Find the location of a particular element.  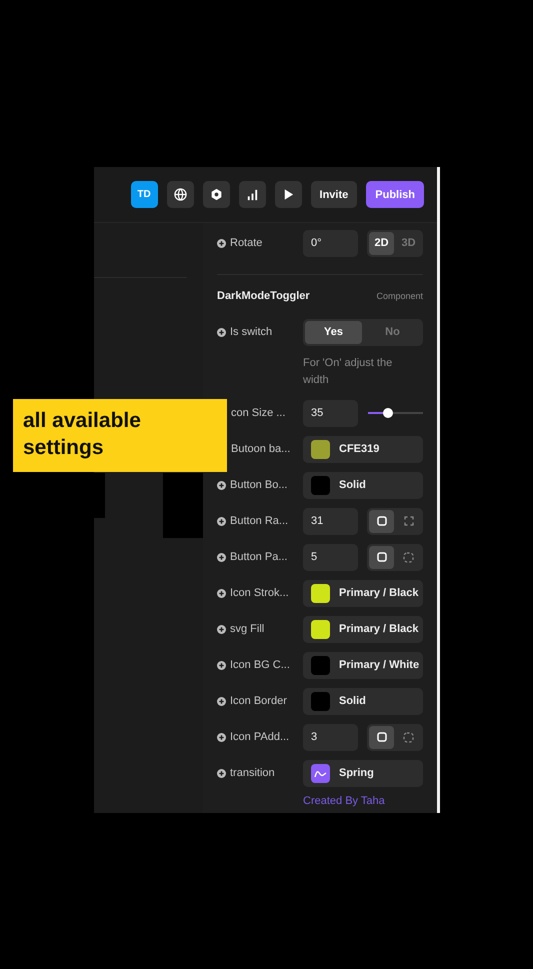

segment-option: Yes is located at coordinates (333, 332).